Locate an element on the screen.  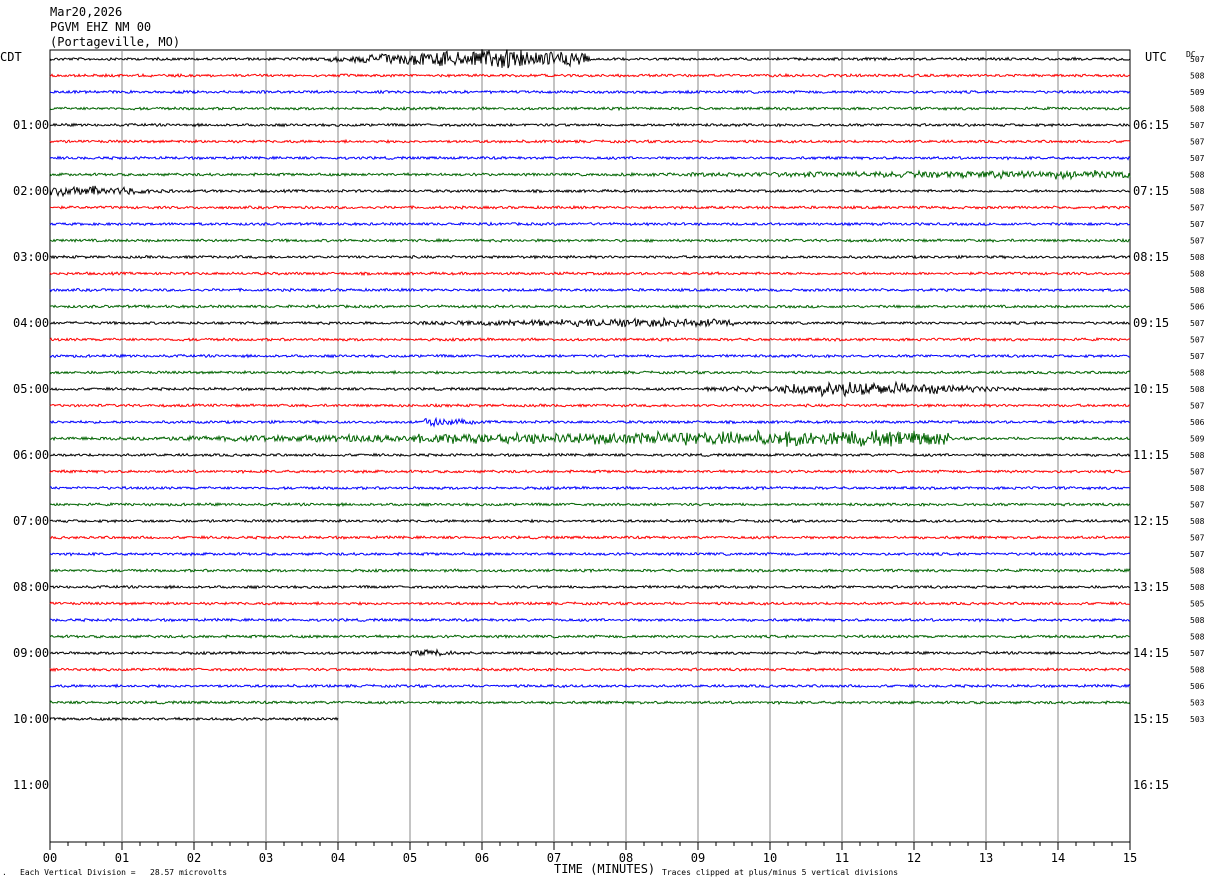
hour-label-cdt: 03:00 is located at coordinates (31, 257).